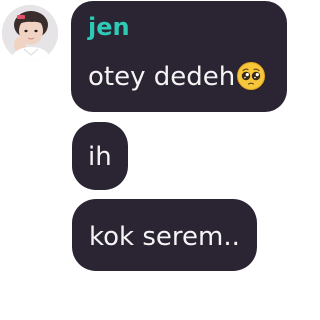  I want to click on message-text: kok serem.., so click(164, 237).